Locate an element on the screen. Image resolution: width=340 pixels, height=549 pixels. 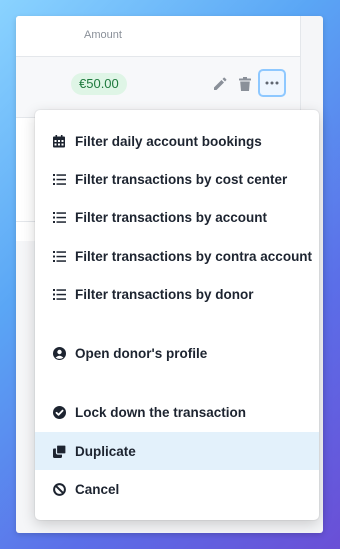
menu-item-filter-contra-account: Filter transactions by contra account is located at coordinates (177, 256).